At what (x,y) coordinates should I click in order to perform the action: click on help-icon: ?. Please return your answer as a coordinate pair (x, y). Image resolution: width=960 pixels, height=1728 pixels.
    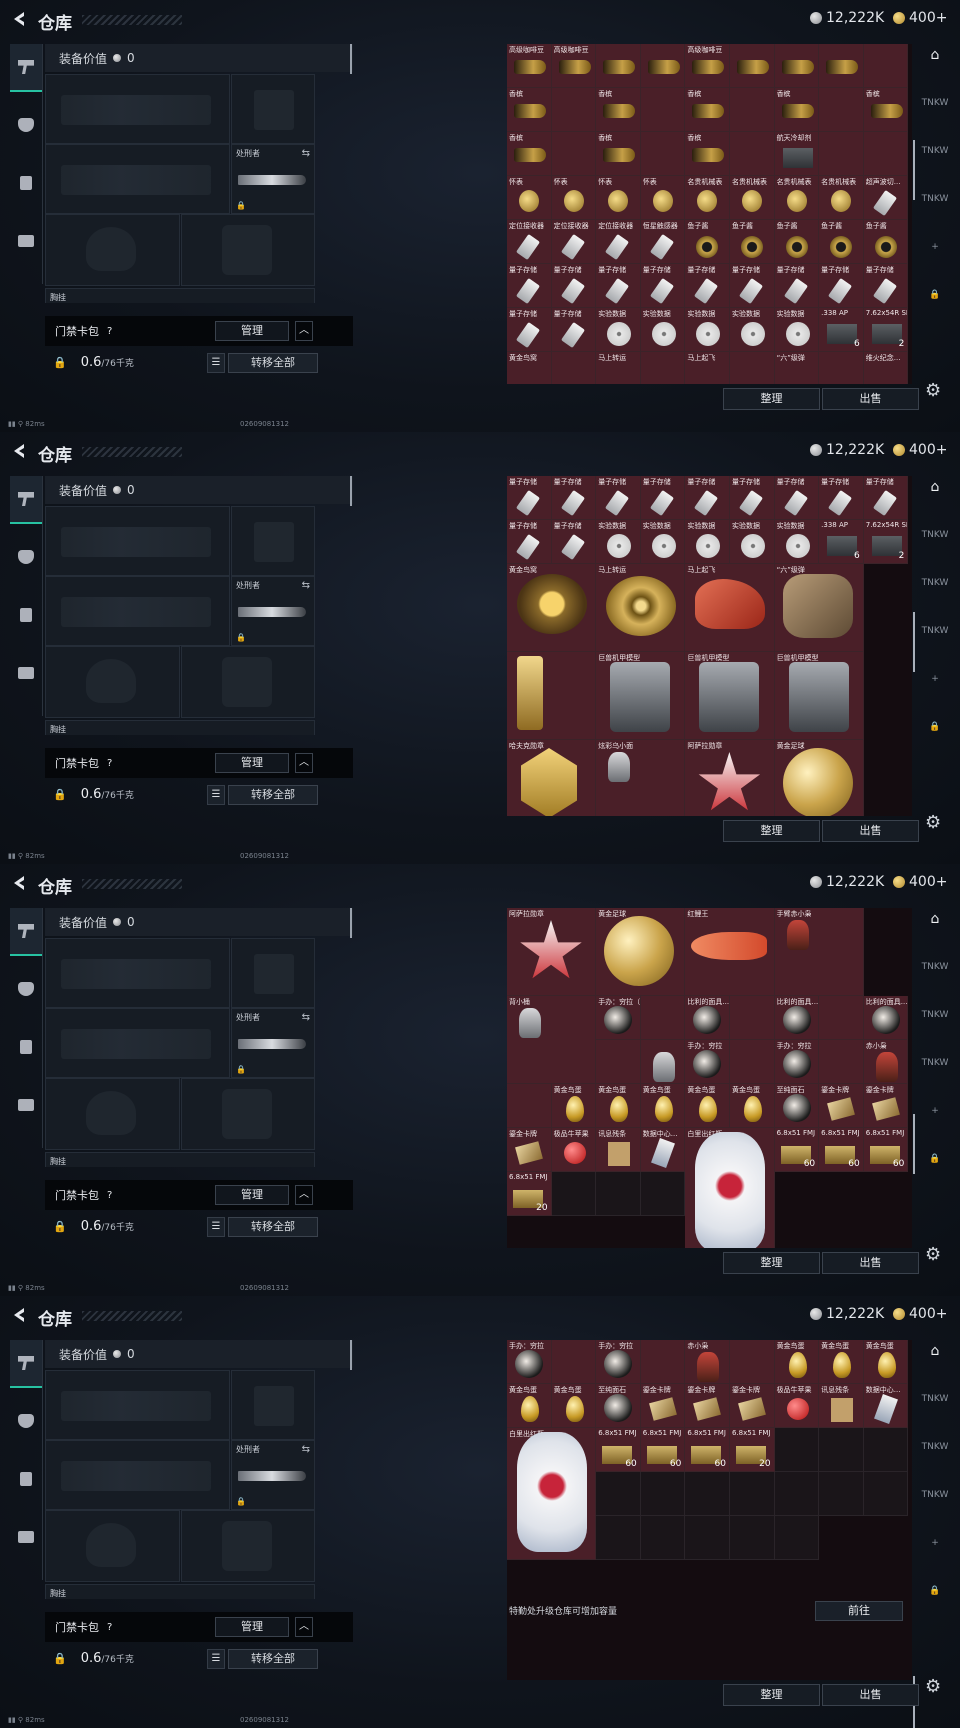
    Looking at the image, I should click on (109, 331).